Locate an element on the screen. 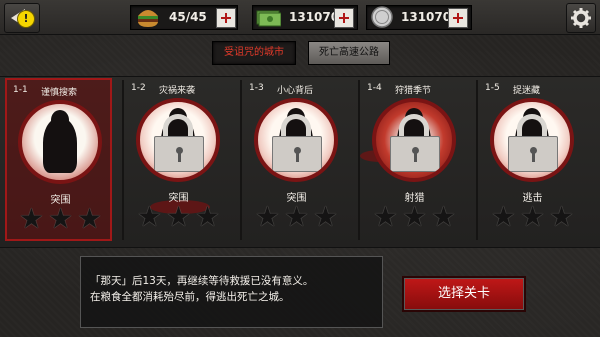  cash-counter: 131070 is located at coordinates (305, 17).